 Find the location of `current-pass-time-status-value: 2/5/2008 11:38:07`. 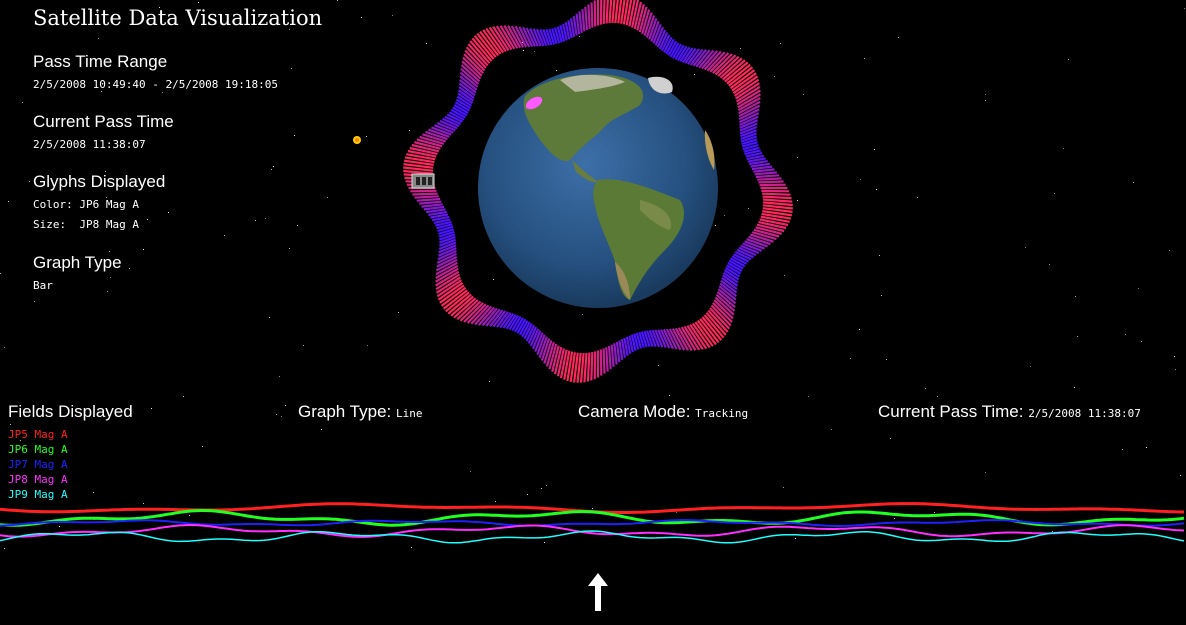

current-pass-time-status-value: 2/5/2008 11:38:07 is located at coordinates (1084, 413).